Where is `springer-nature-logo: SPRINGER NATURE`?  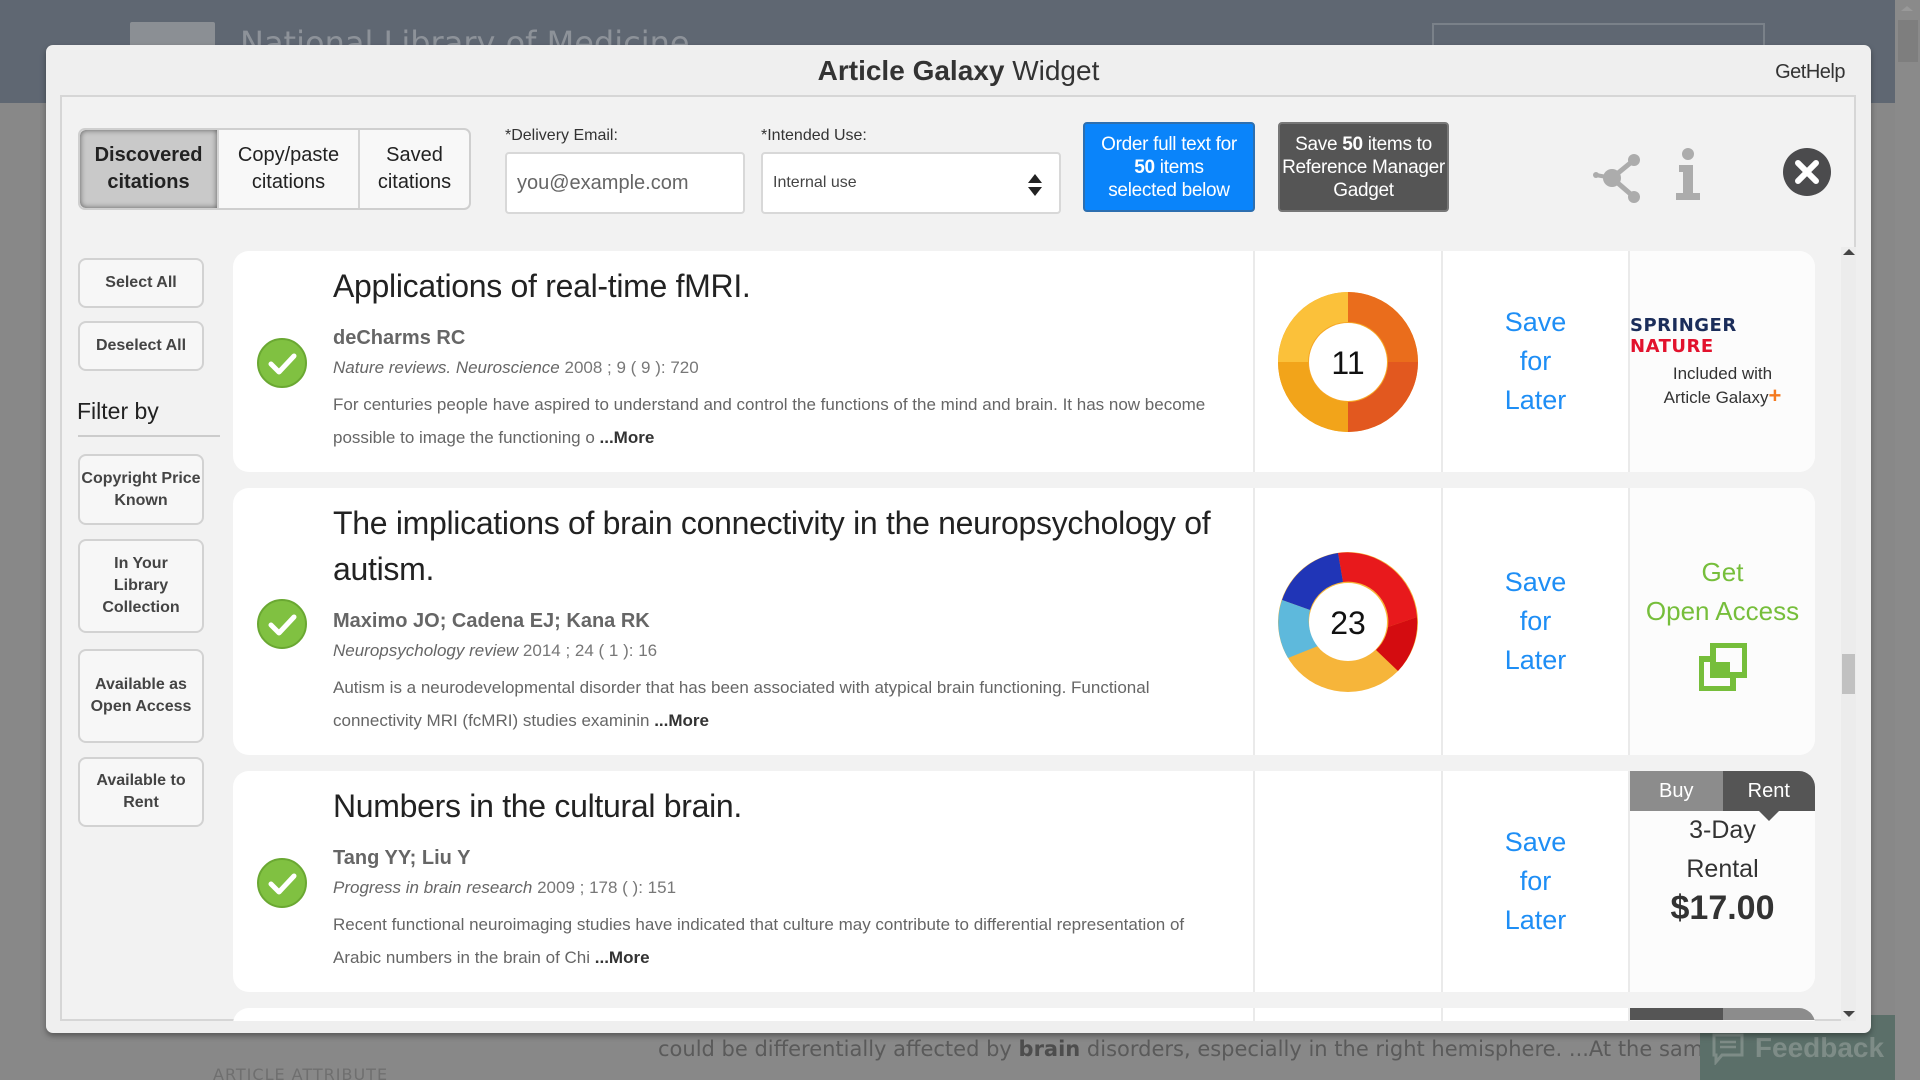 springer-nature-logo: SPRINGER NATURE is located at coordinates (1683, 335).